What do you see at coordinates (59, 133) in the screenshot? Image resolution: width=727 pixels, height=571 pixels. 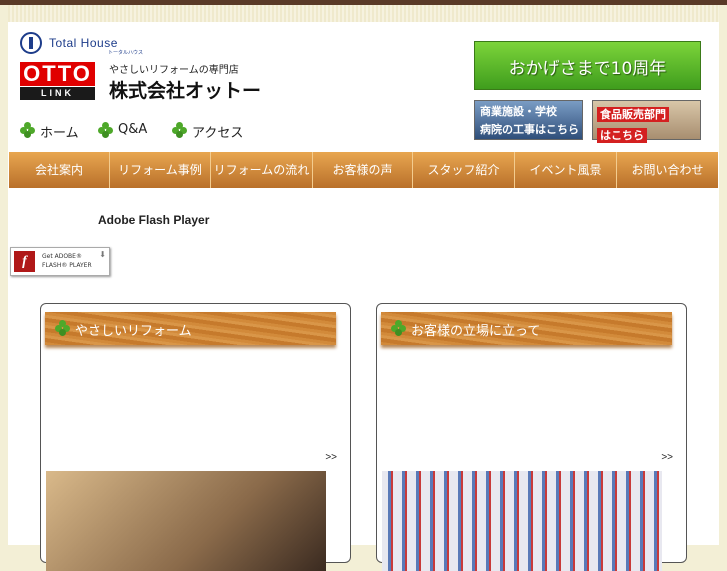 I see `subnav-label: ホーム` at bounding box center [59, 133].